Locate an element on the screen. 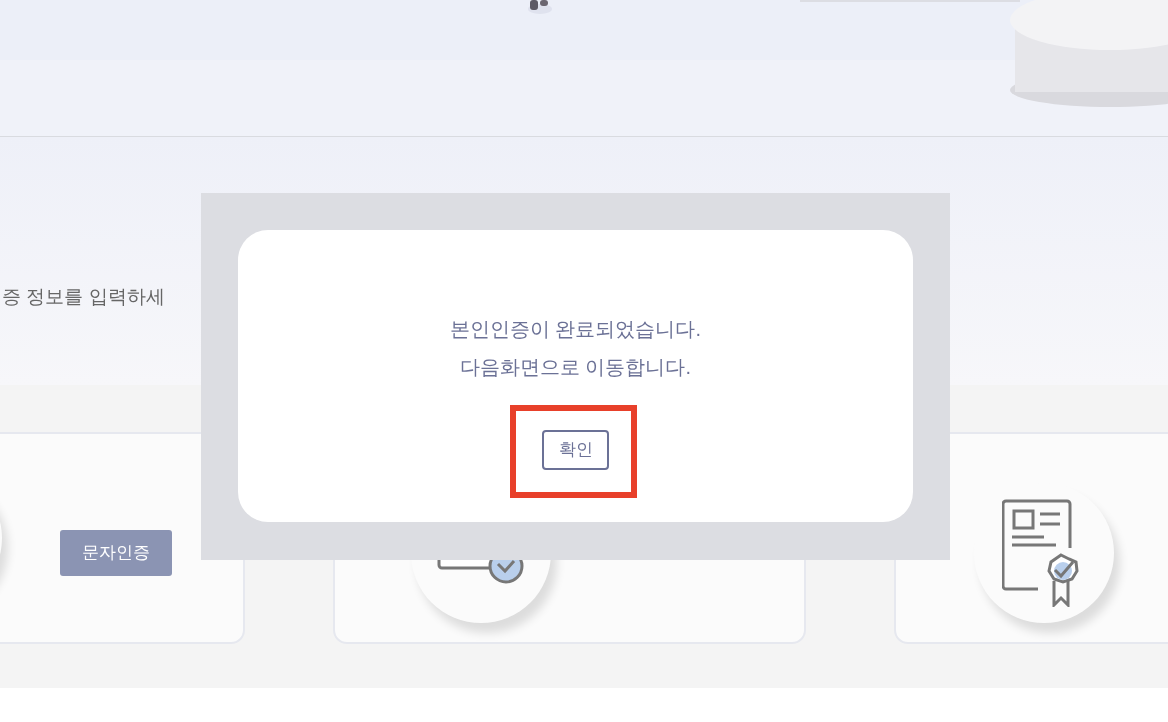 This screenshot has height=722, width=1168. sms-verify-button: 문자인증 is located at coordinates (116, 553).